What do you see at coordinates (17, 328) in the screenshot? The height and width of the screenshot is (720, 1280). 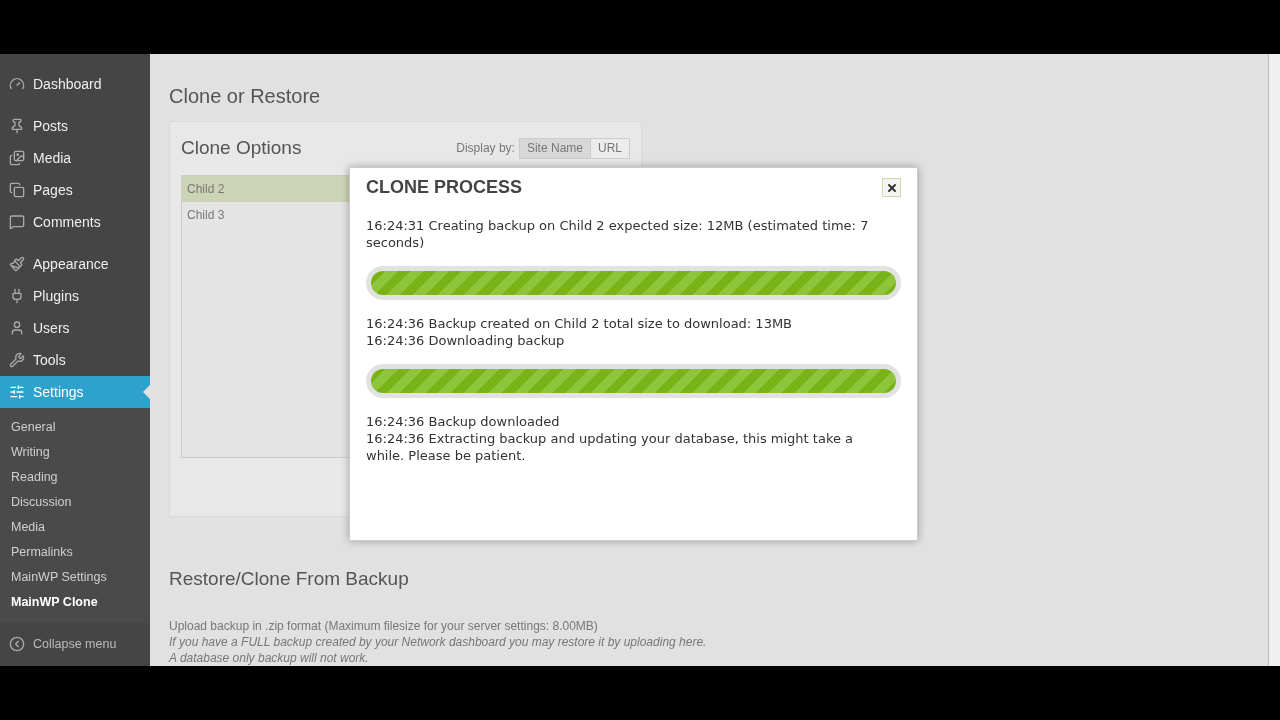 I see `user-icon` at bounding box center [17, 328].